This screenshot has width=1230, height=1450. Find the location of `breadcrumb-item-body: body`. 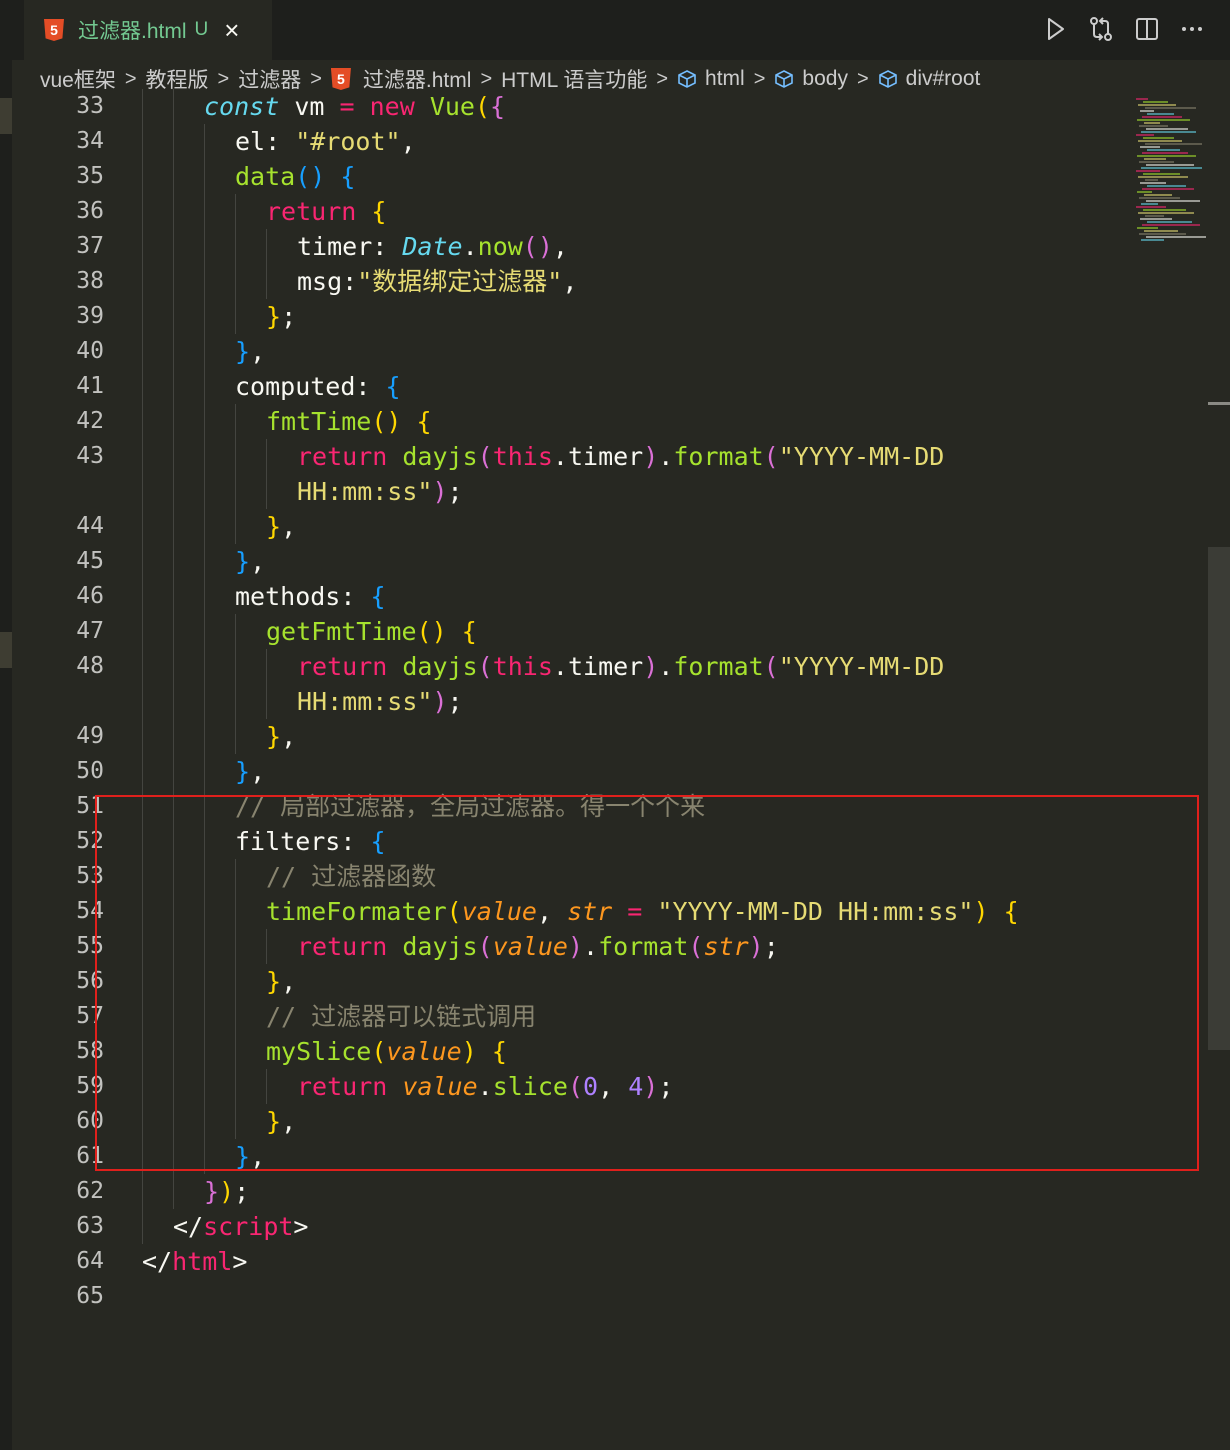

breadcrumb-item-body: body is located at coordinates (811, 79).